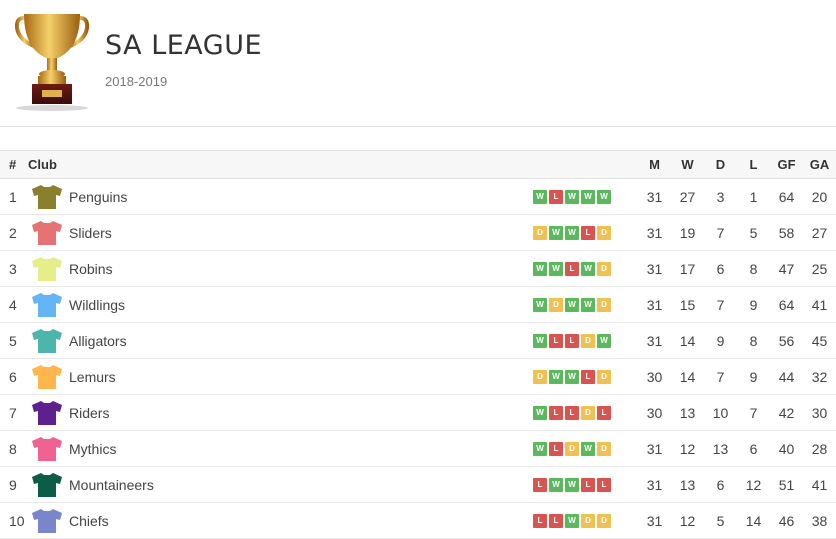  I want to click on row-wins: 17, so click(687, 268).